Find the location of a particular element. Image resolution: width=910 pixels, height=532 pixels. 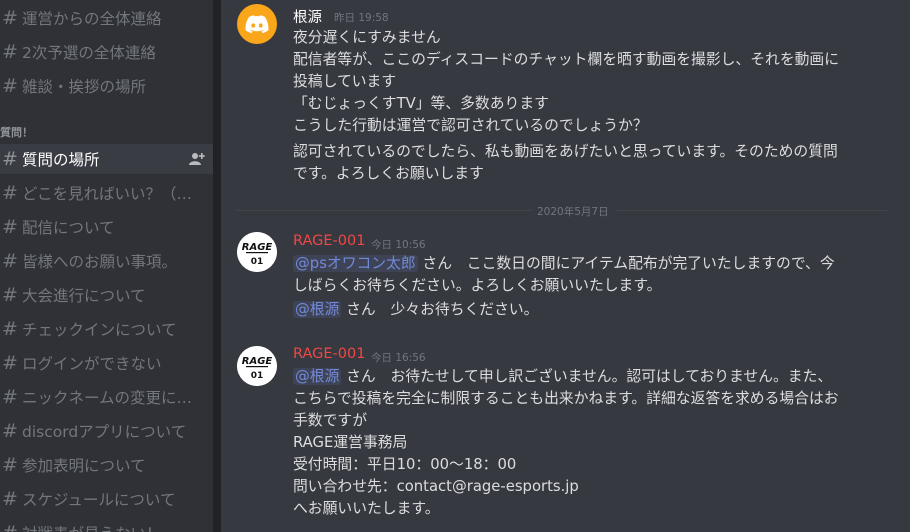

message-line: 手数ですが is located at coordinates (330, 420).